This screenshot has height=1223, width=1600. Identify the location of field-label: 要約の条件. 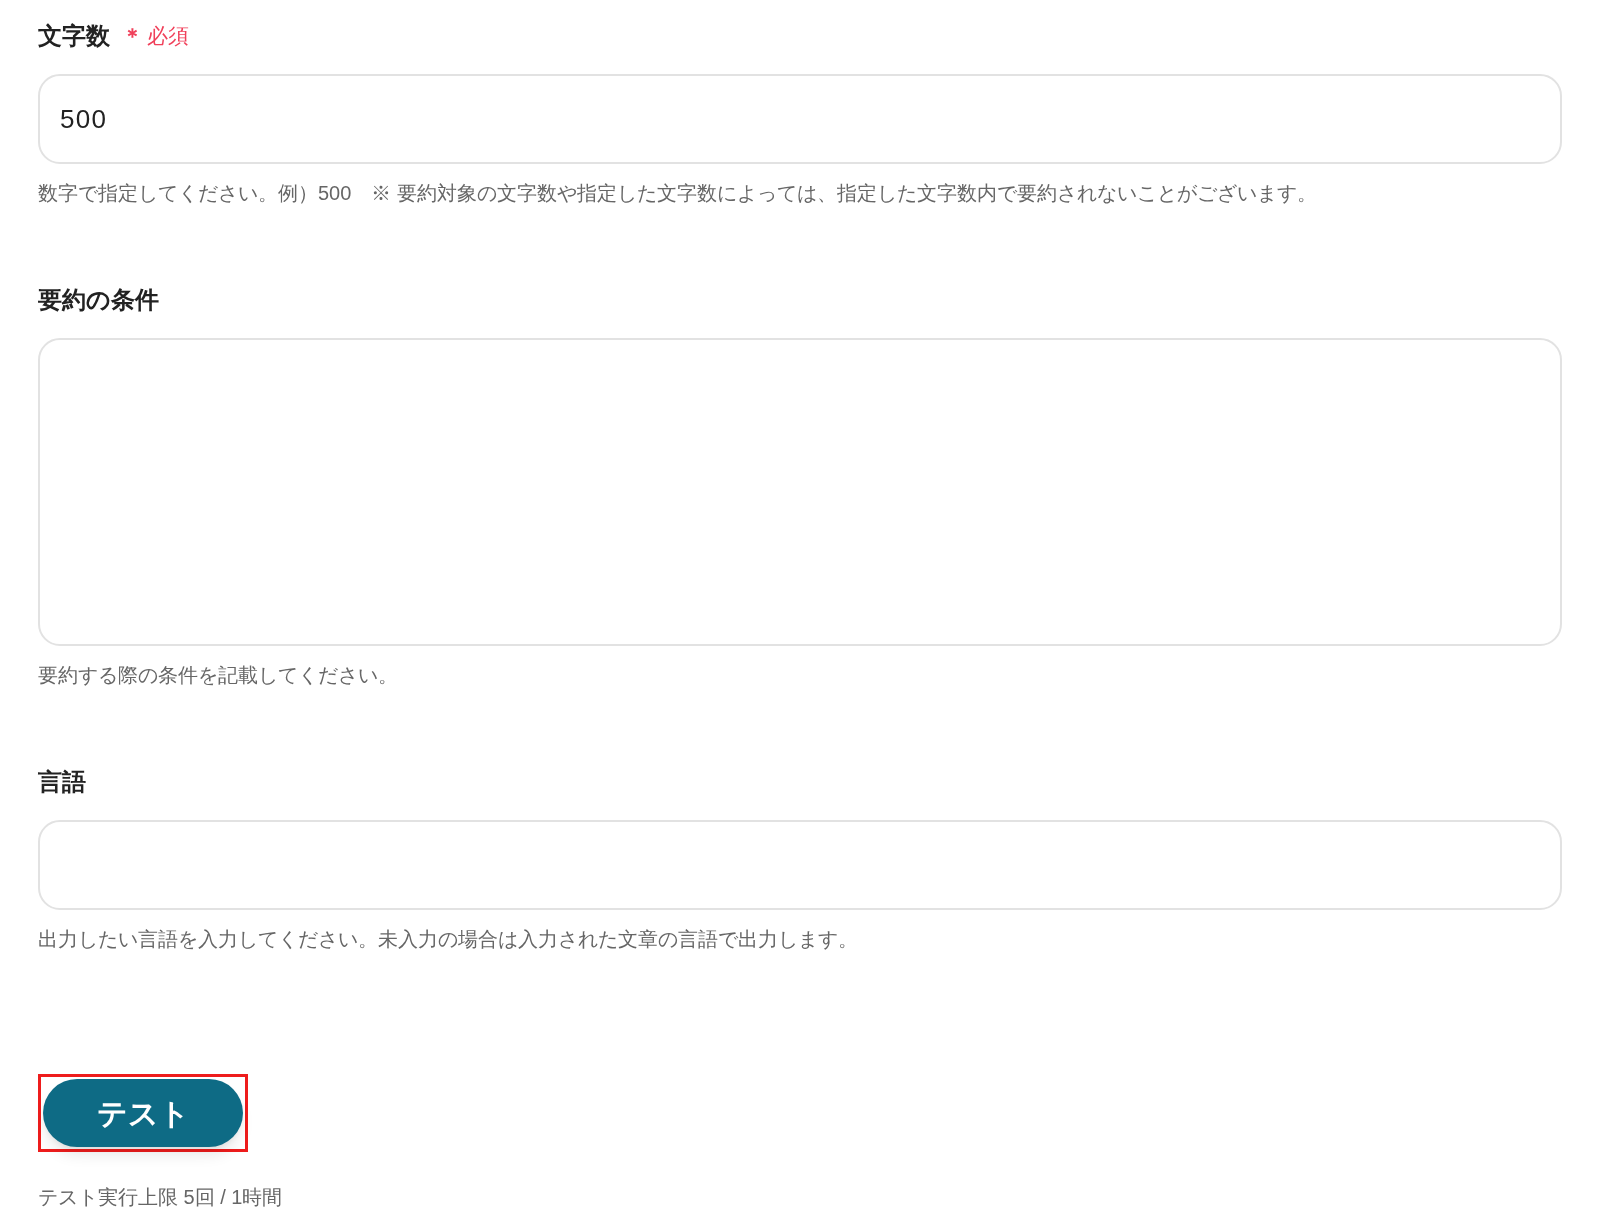
(98, 300).